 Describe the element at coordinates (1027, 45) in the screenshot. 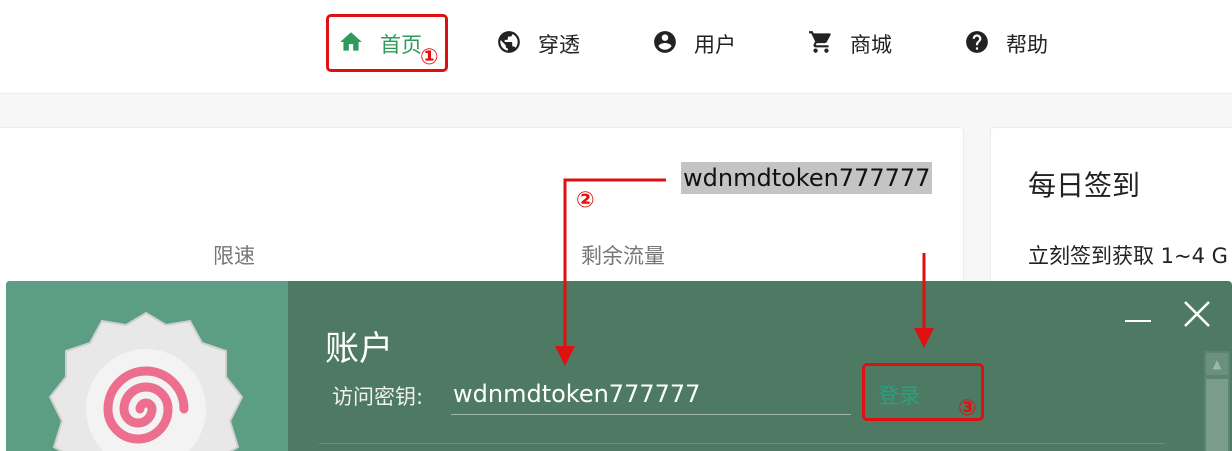

I see `nav-item-label: 帮助` at that location.